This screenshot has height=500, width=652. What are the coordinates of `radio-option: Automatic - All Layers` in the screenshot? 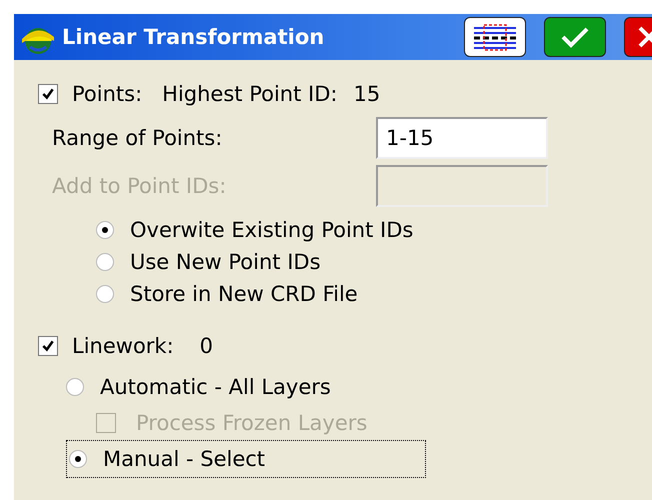 It's located at (359, 387).